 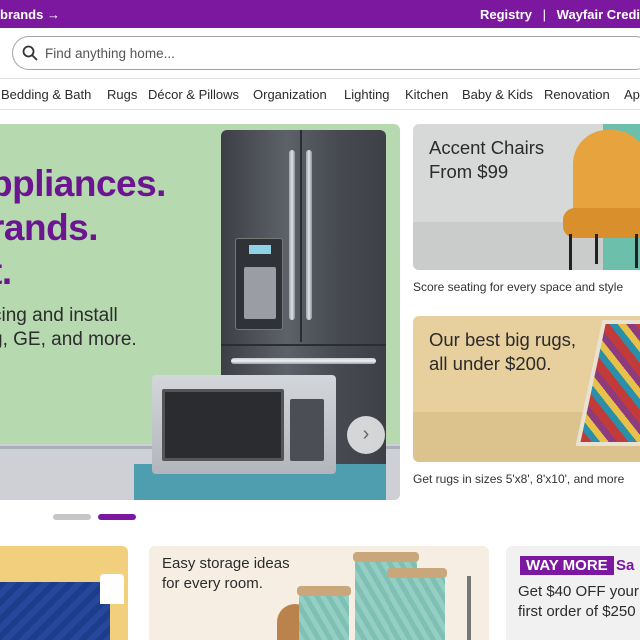 I want to click on fridge-dispenser, so click(x=259, y=284).